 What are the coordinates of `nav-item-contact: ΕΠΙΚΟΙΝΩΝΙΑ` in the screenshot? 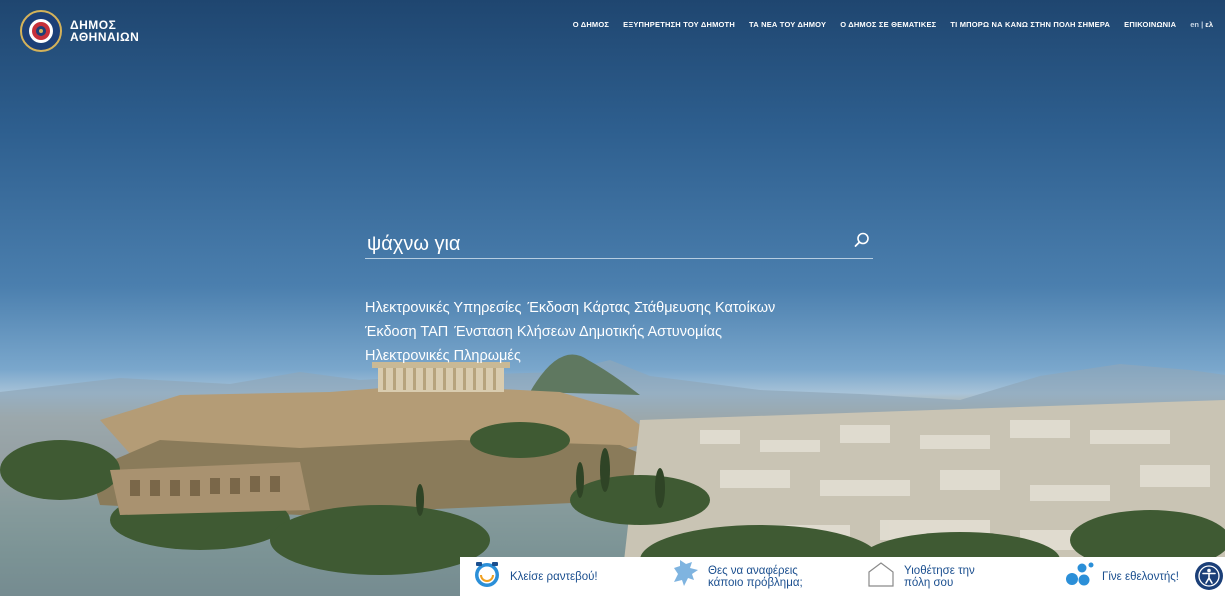 It's located at (1150, 24).